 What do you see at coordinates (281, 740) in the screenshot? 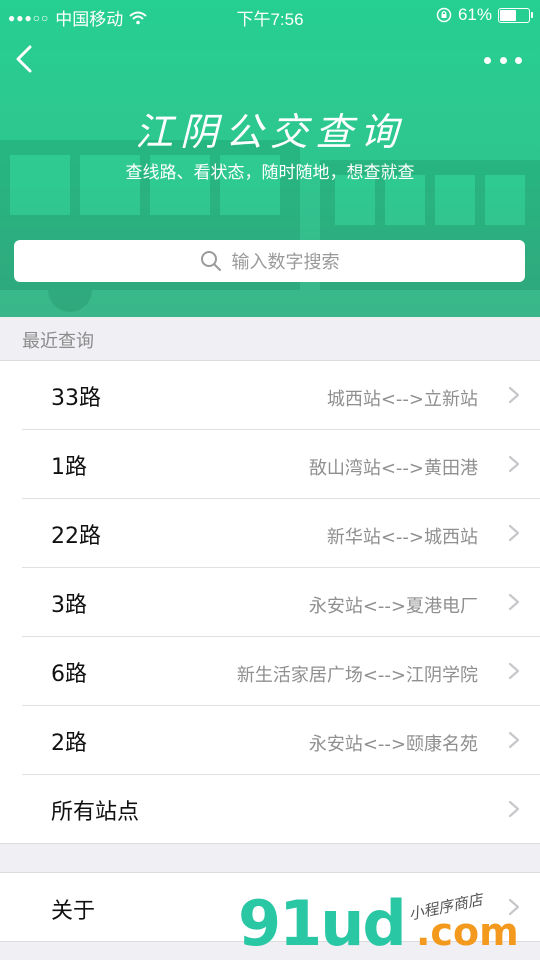
I see `list-item: 2路 永安站<-->颐康名苑` at bounding box center [281, 740].